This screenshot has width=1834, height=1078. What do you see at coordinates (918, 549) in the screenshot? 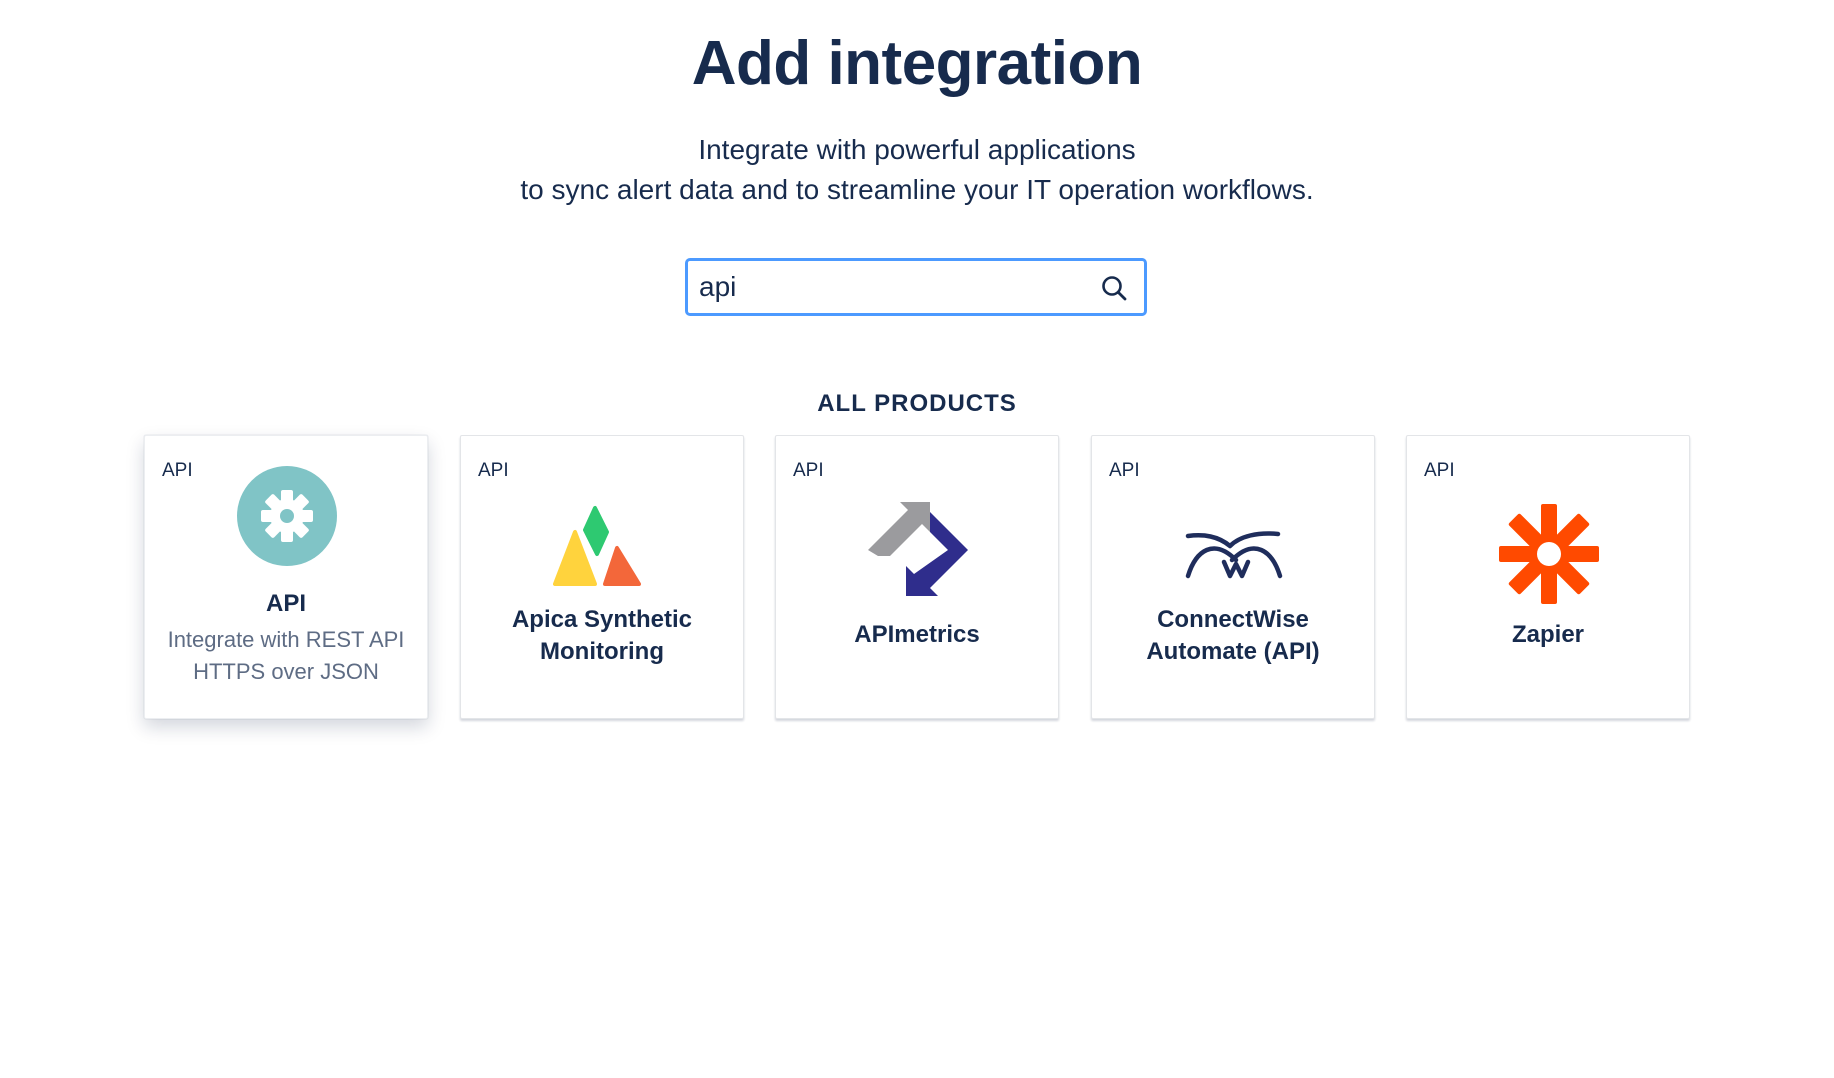
I see `apimetrics-logo-icon` at bounding box center [918, 549].